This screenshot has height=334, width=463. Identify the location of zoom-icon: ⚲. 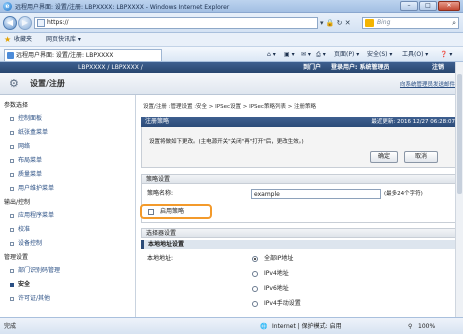
(410, 326).